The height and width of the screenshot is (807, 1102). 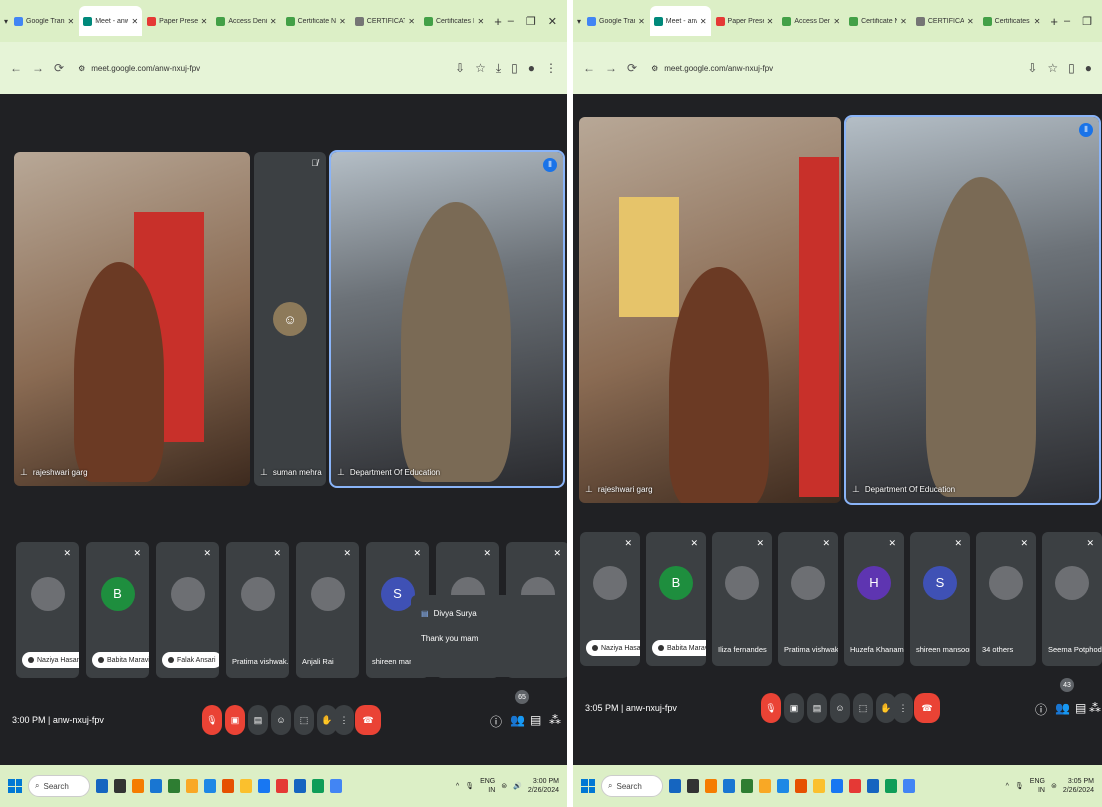 I want to click on word-icon, so click(x=300, y=786).